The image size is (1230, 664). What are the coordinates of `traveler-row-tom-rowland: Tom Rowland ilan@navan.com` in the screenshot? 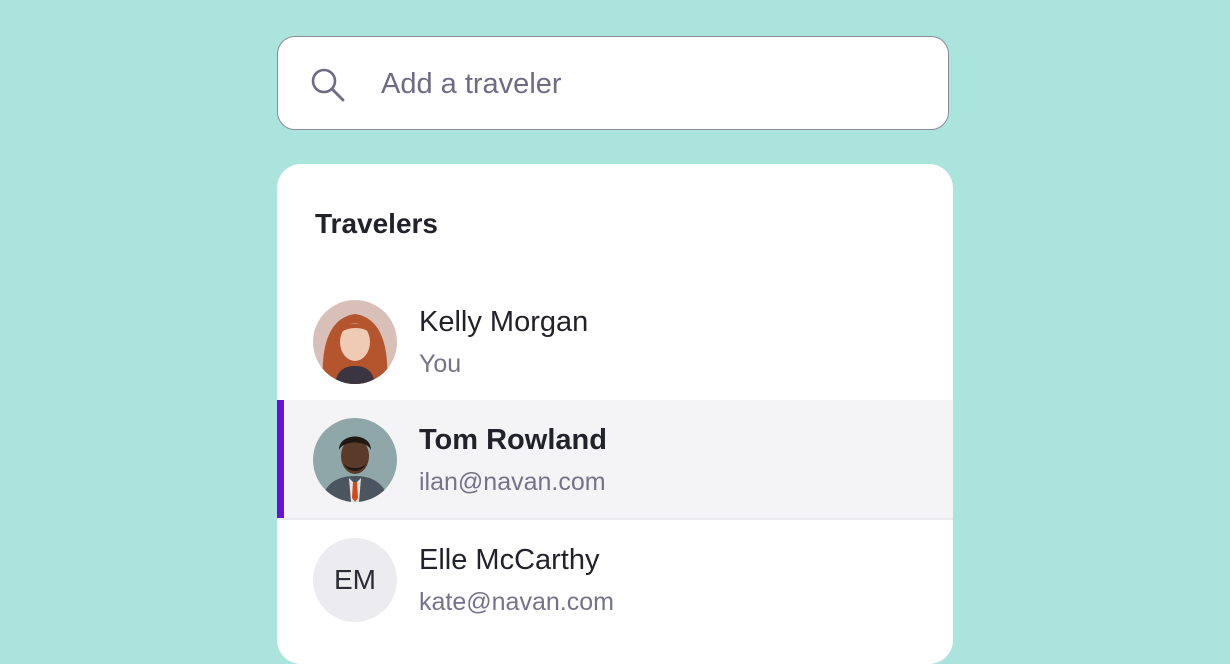 It's located at (615, 460).